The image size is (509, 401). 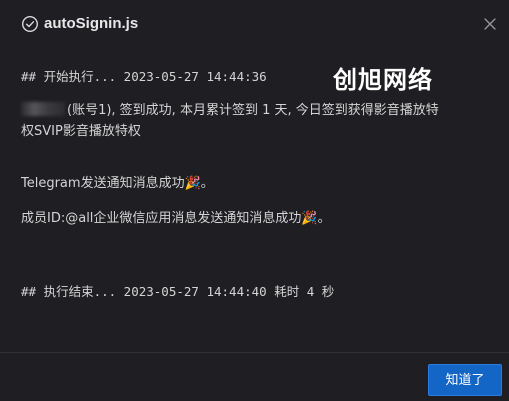 I want to click on log-start-line: ## 开始执行... 2023-05-27 14:44:36, so click(x=144, y=76).